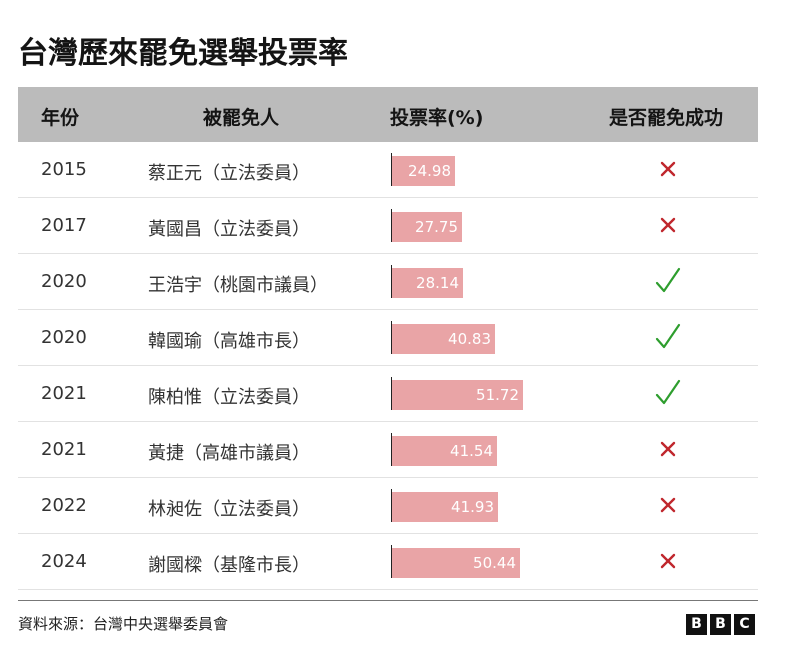  What do you see at coordinates (744, 624) in the screenshot?
I see `logo-letter: C` at bounding box center [744, 624].